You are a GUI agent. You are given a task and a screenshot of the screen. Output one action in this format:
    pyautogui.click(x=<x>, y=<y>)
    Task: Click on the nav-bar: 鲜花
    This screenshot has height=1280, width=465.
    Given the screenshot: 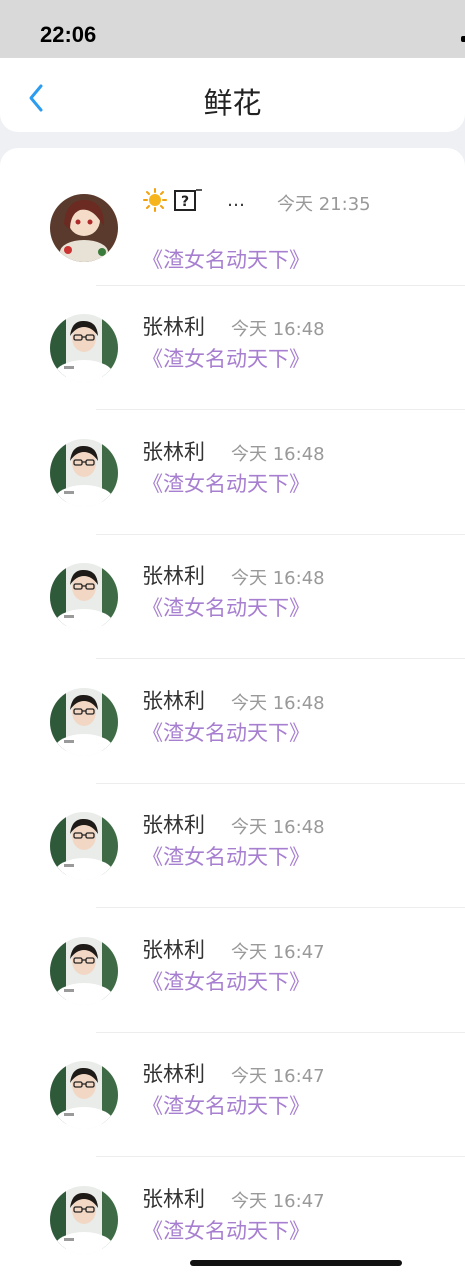 What is the action you would take?
    pyautogui.click(x=232, y=95)
    